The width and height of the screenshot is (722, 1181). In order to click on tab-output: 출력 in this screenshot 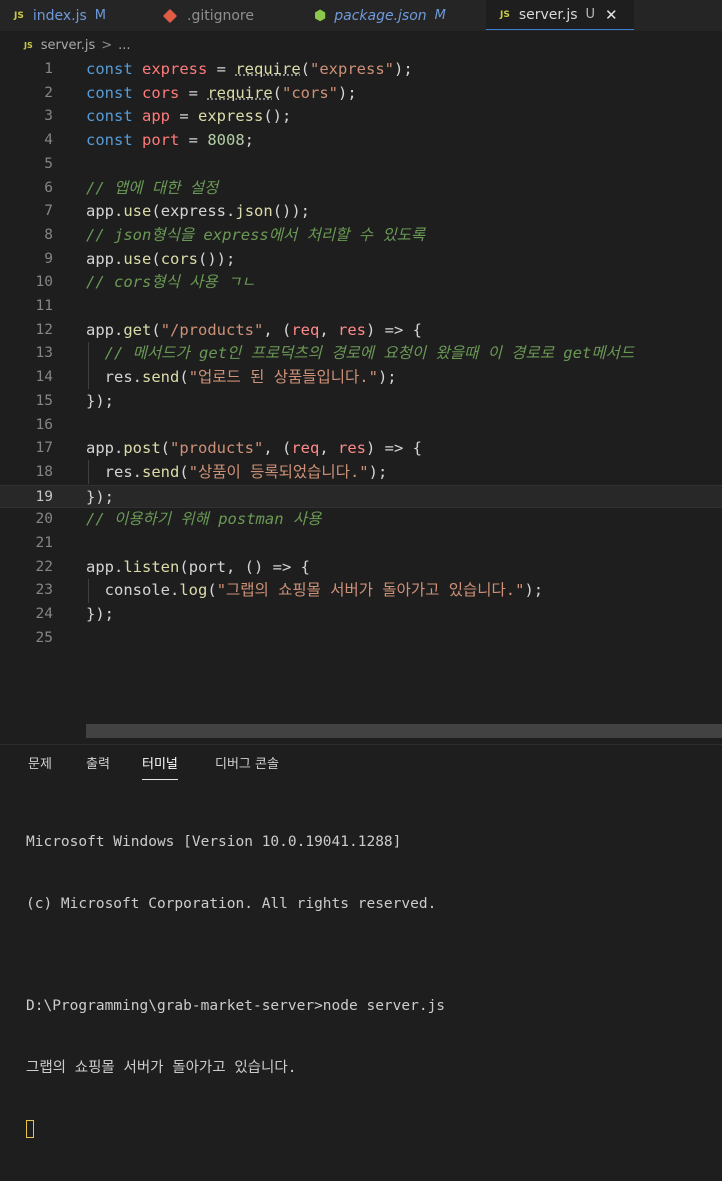, I will do `click(98, 765)`.